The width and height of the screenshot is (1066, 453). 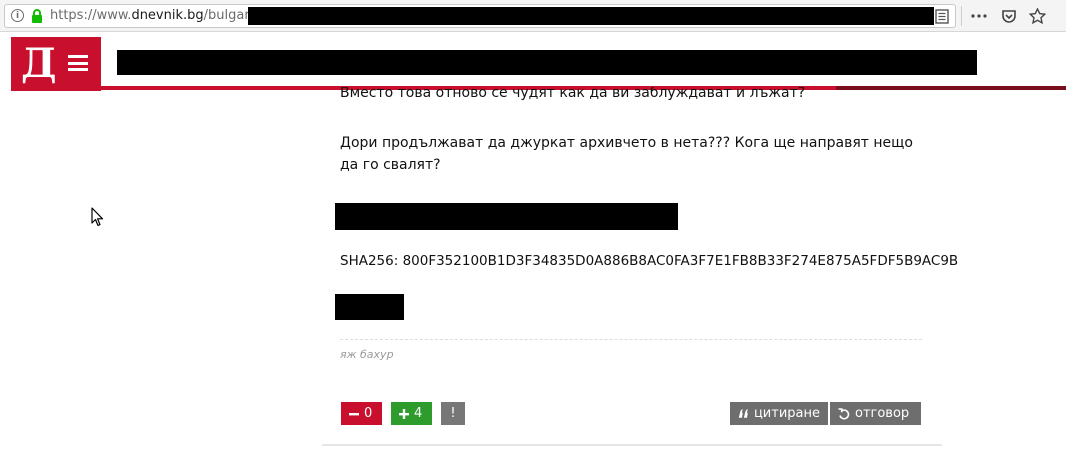 I want to click on site-logo: Д, so click(x=56, y=64).